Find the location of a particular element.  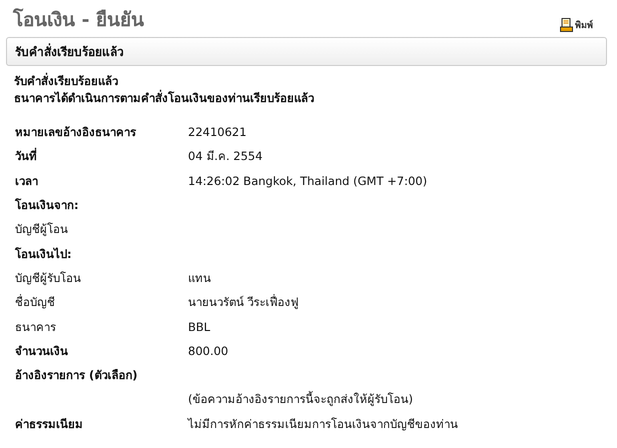

field-value: (ข้อความอ้างอิงรายการนี้จะถูกส่งให้ผู้รับโอน) is located at coordinates (300, 399).